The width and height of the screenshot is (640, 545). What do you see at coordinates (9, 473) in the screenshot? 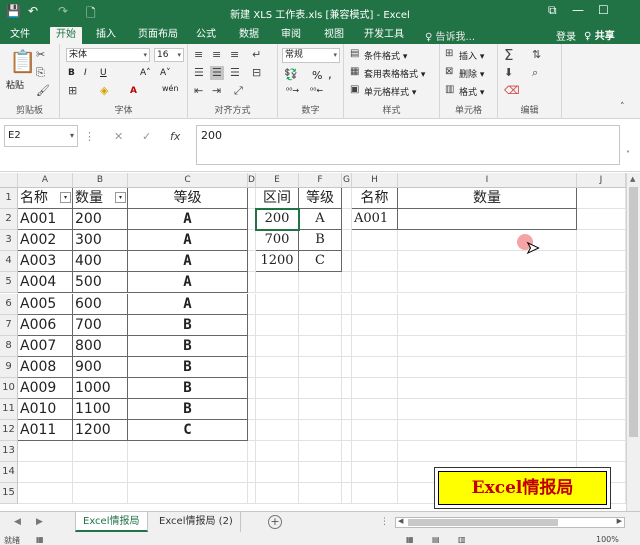
I see `row-header: 14` at bounding box center [9, 473].